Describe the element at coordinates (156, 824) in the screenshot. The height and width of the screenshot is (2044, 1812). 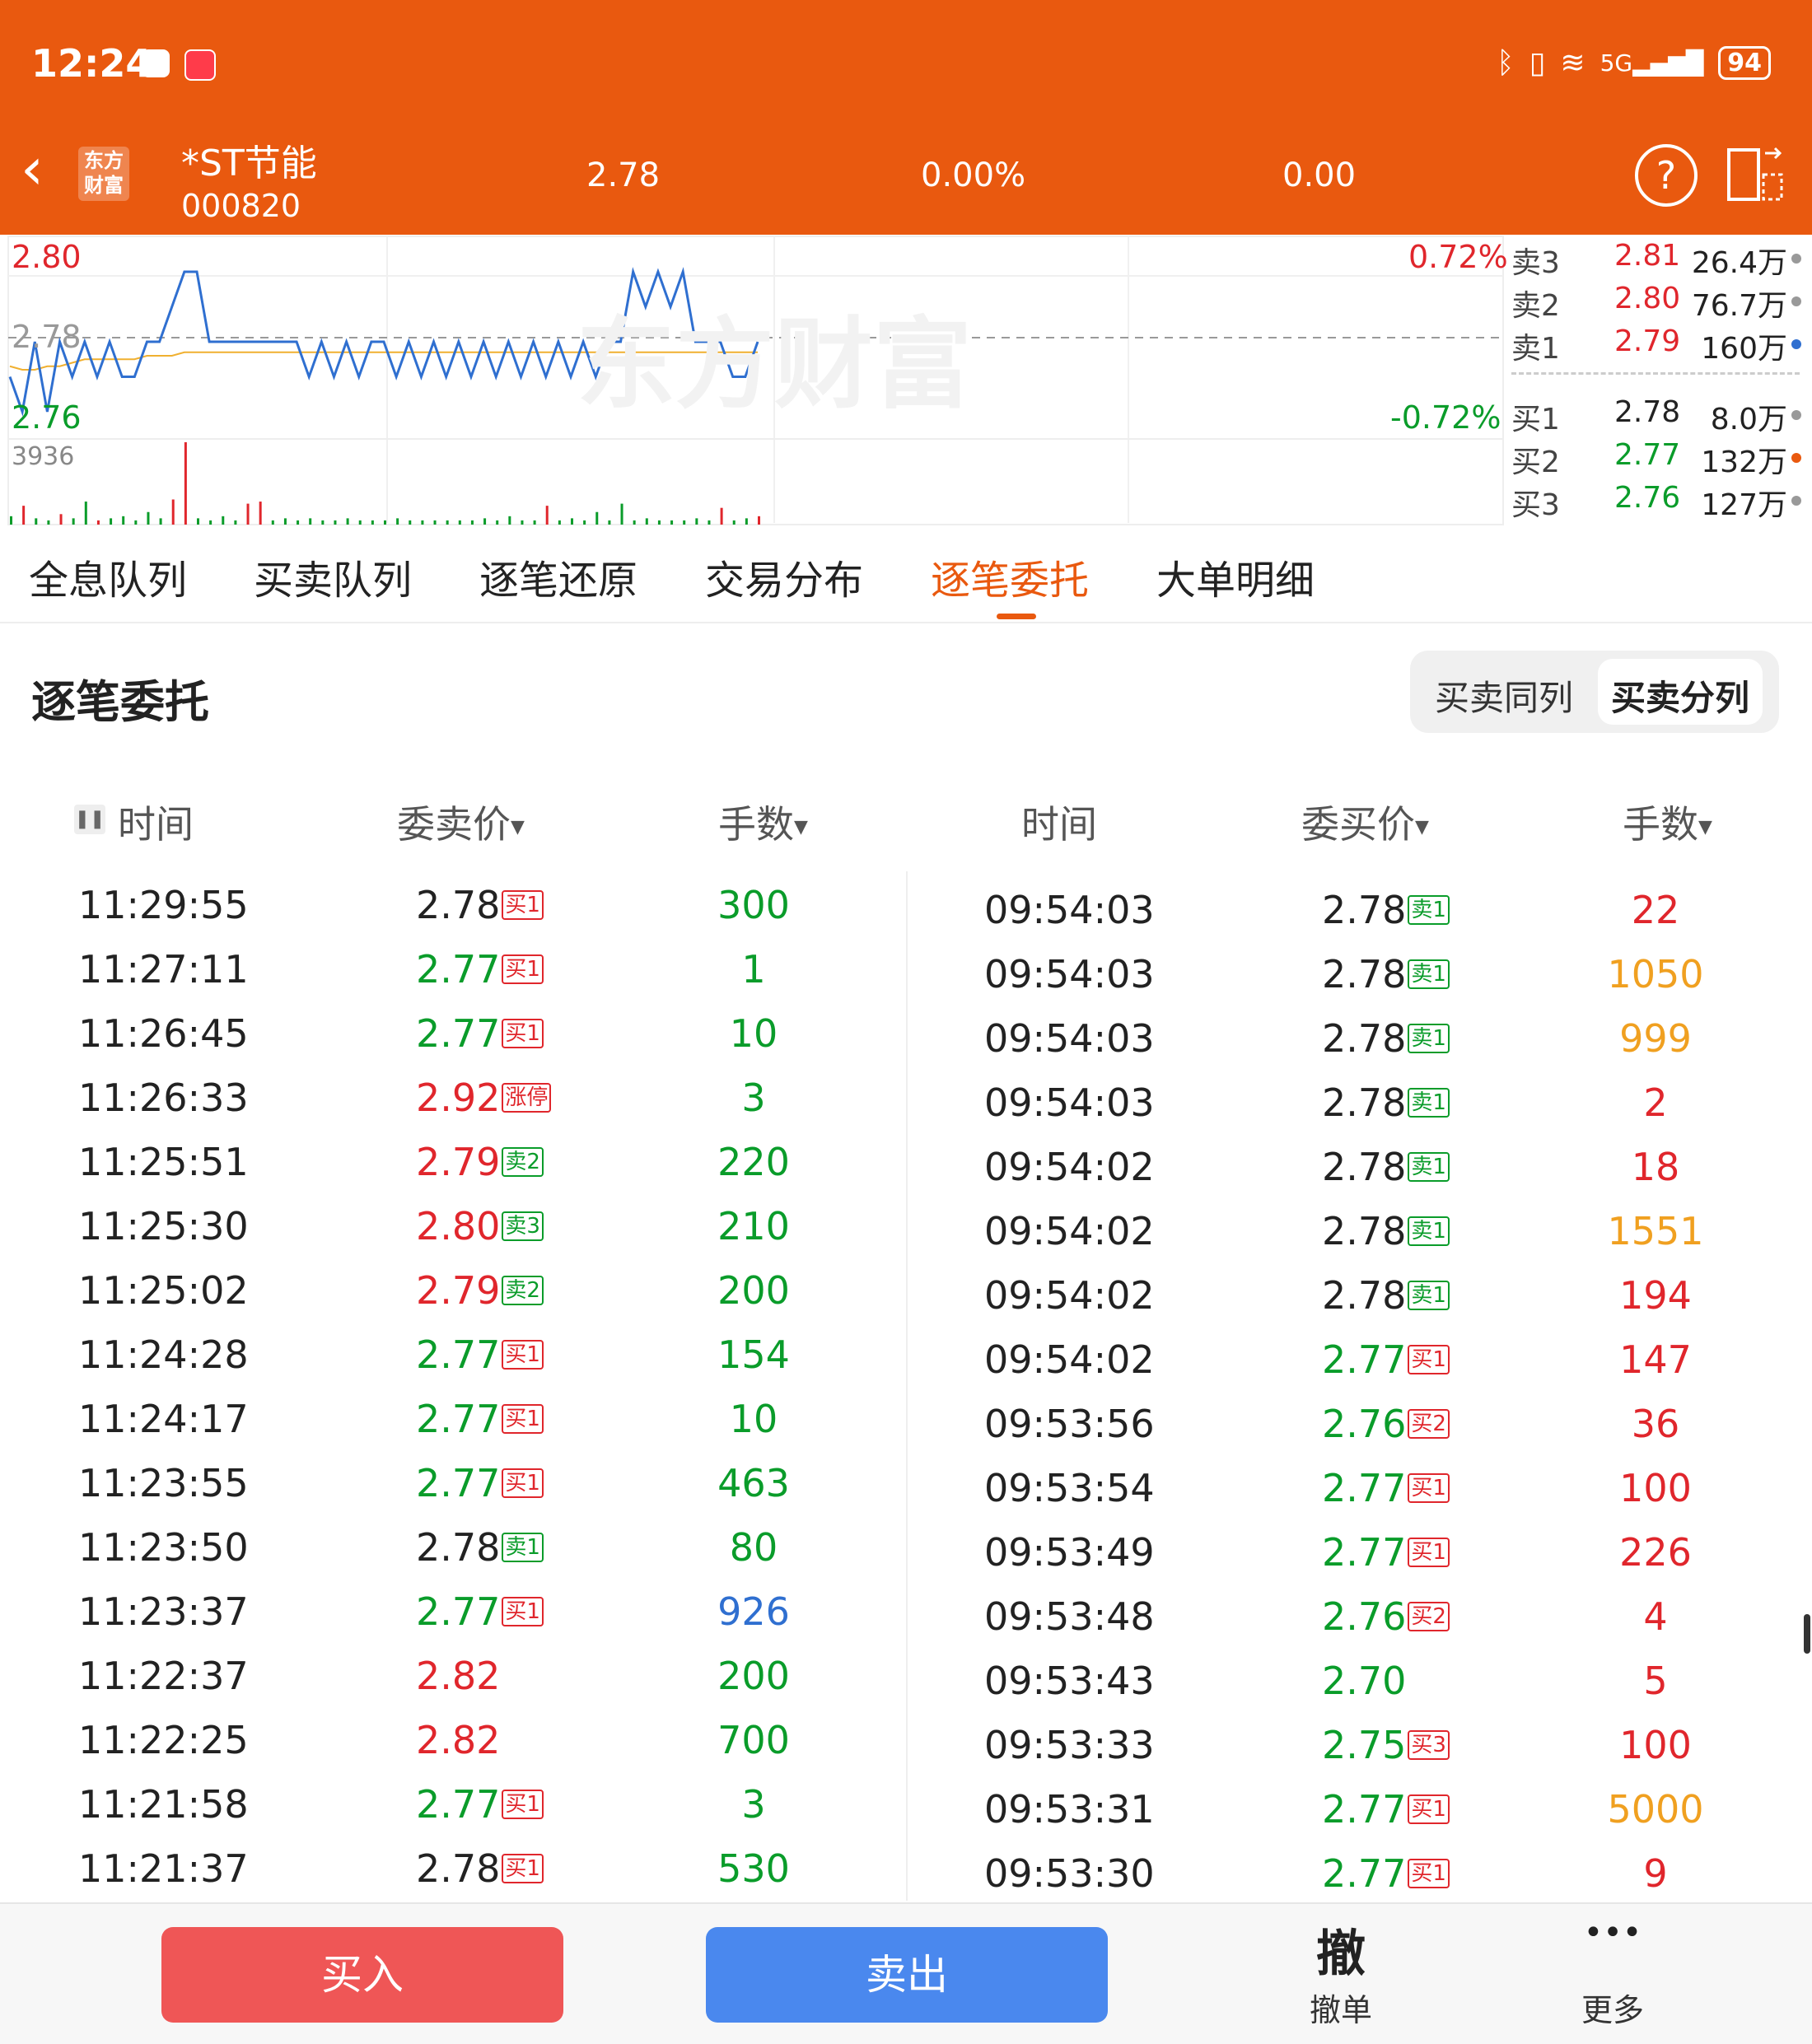
I see `col-left-time: 时间` at that location.